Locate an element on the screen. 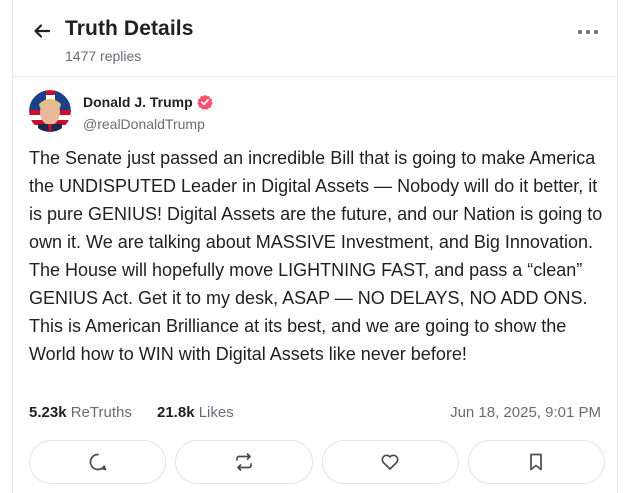 The height and width of the screenshot is (493, 631). reply-button is located at coordinates (98, 462).